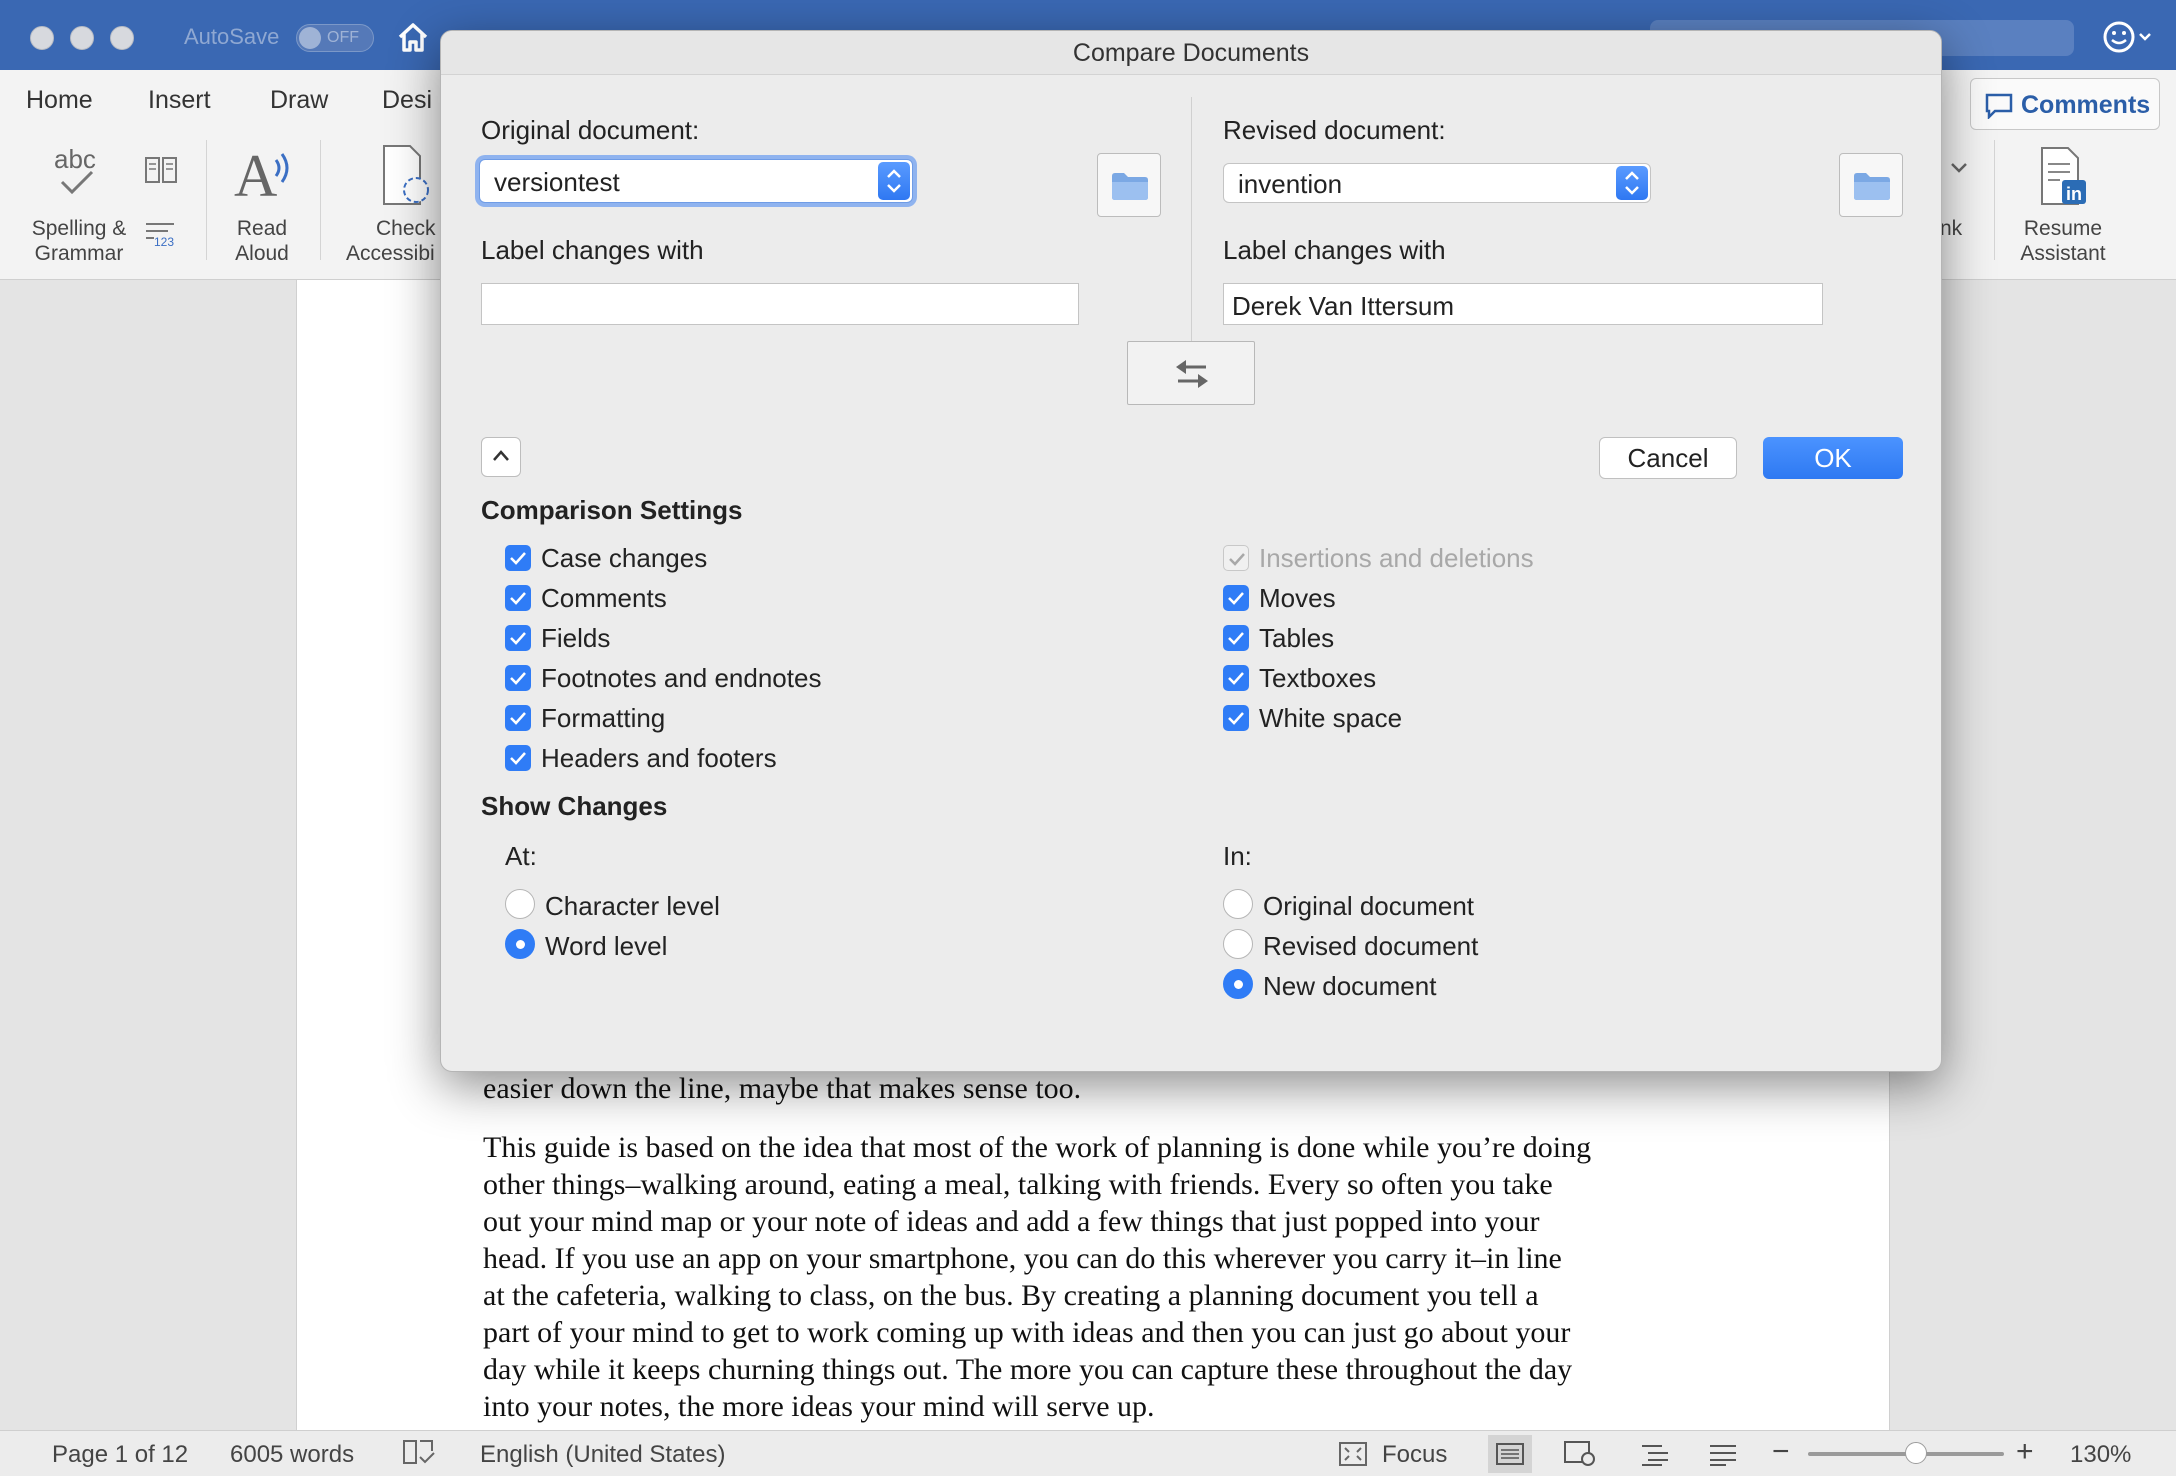  What do you see at coordinates (1668, 458) in the screenshot?
I see `cancel-button: Cancel` at bounding box center [1668, 458].